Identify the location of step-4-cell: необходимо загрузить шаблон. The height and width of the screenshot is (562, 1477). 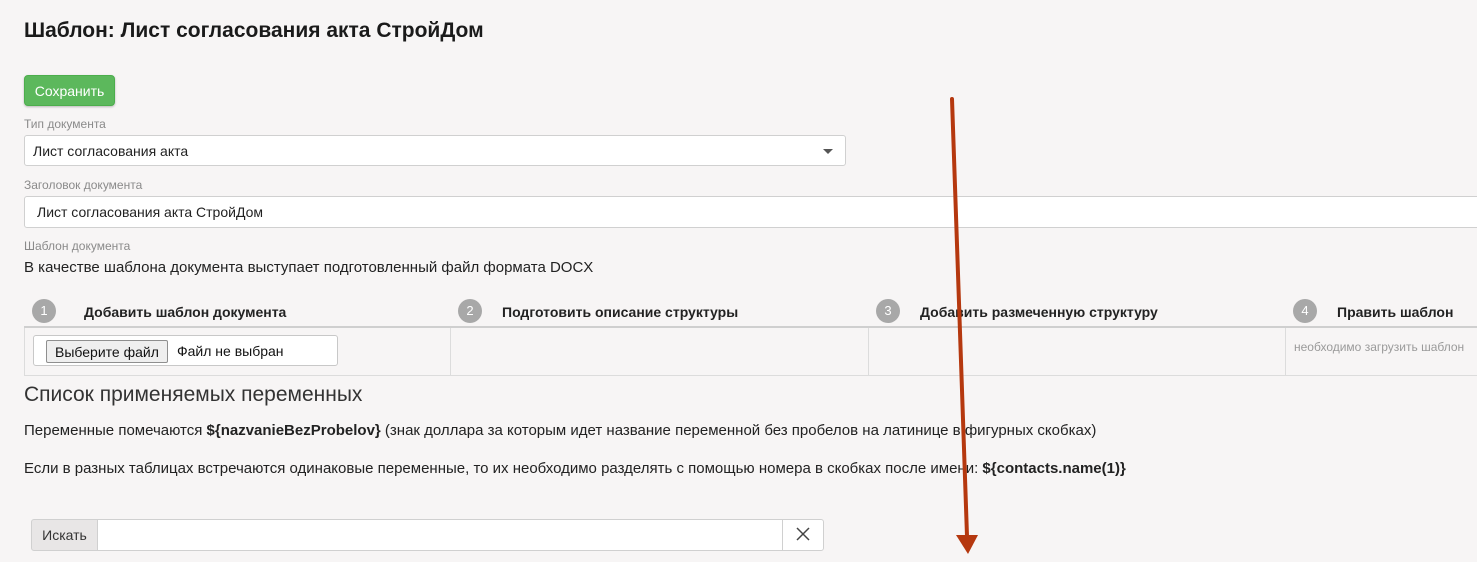
(1381, 351).